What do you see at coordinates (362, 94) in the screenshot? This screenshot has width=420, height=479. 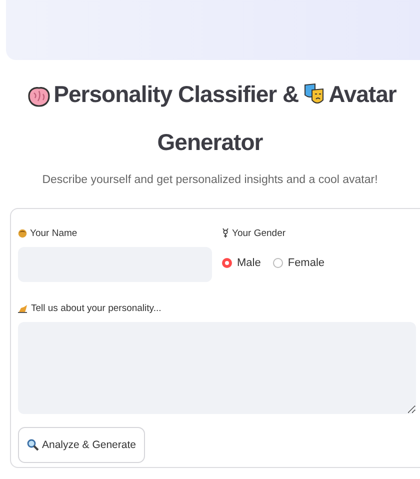 I see `title-text: Avatar` at bounding box center [362, 94].